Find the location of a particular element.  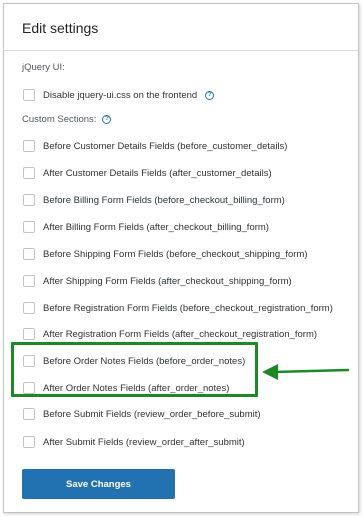

save-changes-button: Save Changes is located at coordinates (98, 484).